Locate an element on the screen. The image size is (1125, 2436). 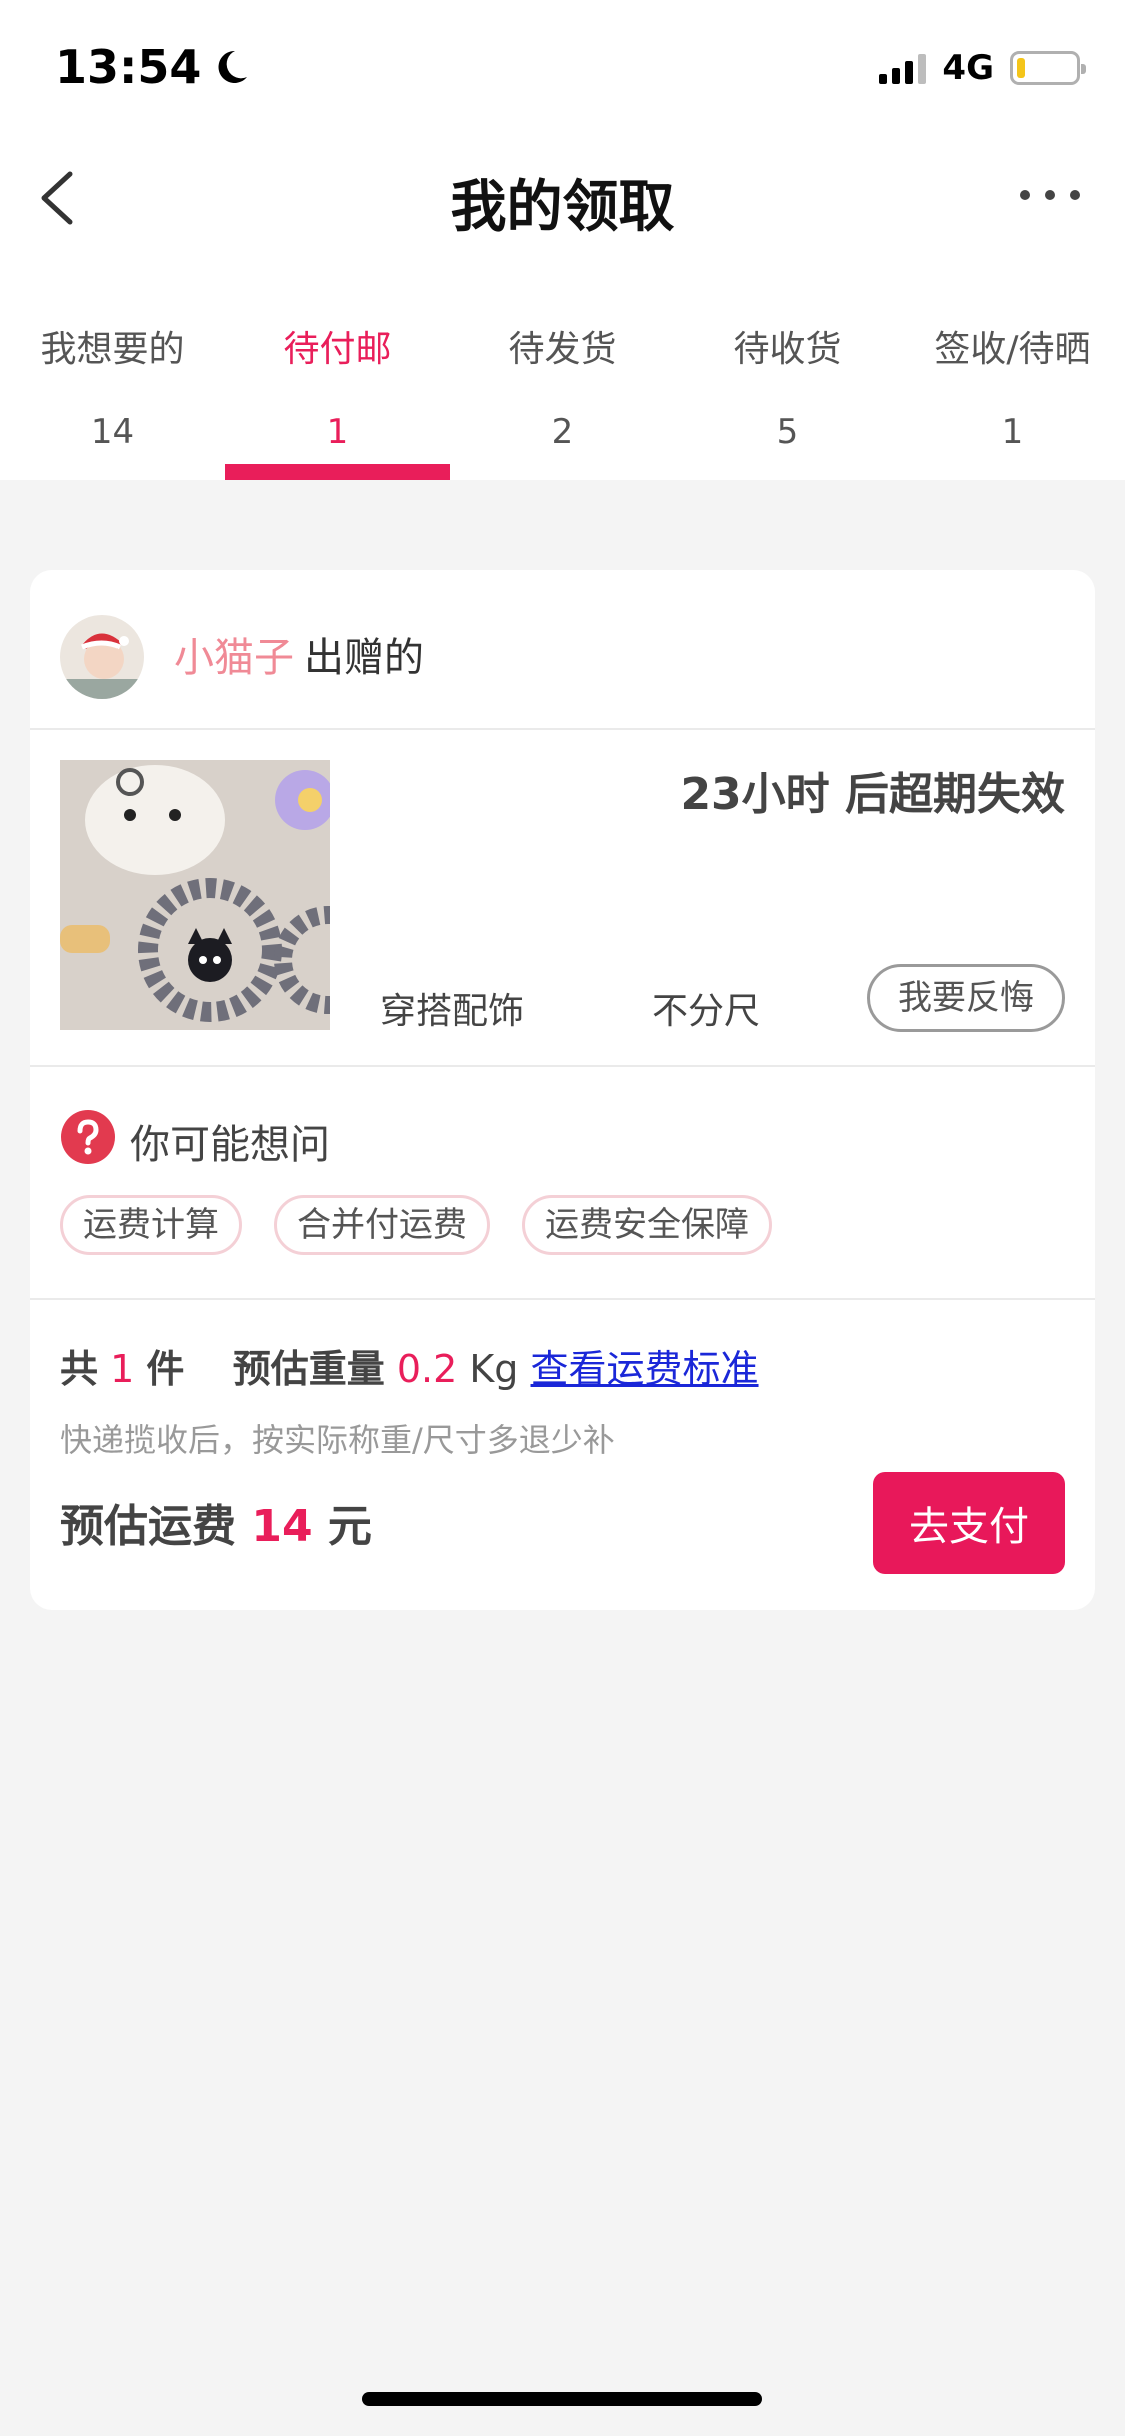
tab-bar: 我想要的 14 待付邮 1 待发货 2 待收货 5 签收/待晒 1 is located at coordinates (562, 372).